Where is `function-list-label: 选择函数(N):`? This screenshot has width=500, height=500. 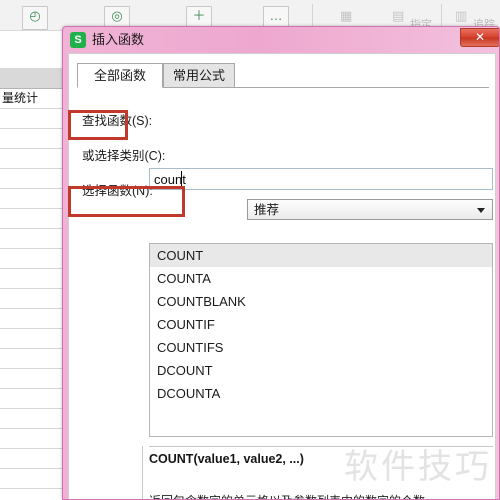 function-list-label: 选择函数(N): is located at coordinates (117, 191).